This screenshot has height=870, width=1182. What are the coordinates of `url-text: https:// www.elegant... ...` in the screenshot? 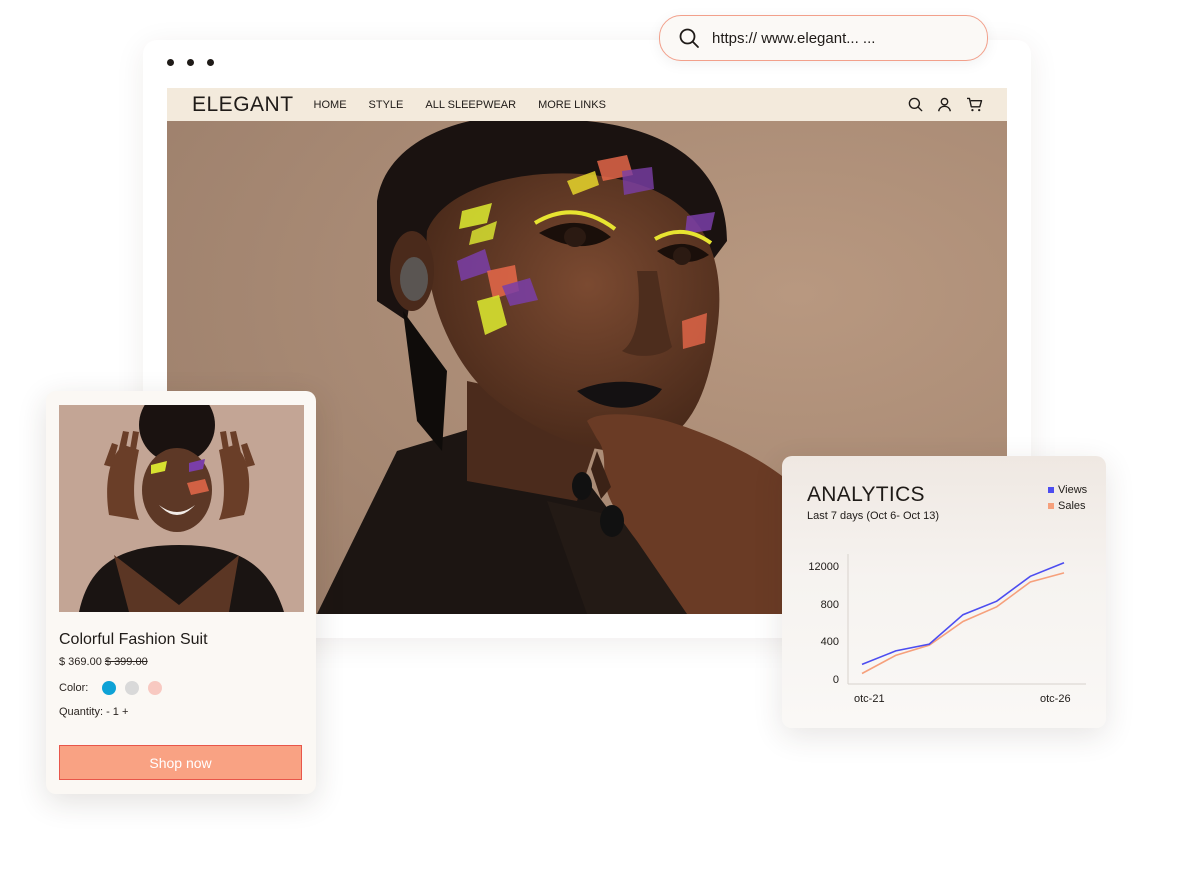 It's located at (793, 38).